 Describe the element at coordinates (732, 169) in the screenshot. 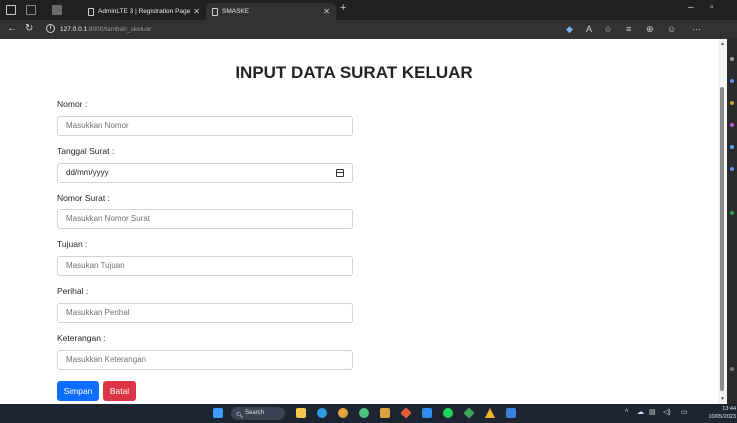

I see `sidebar-outlook-icon` at that location.